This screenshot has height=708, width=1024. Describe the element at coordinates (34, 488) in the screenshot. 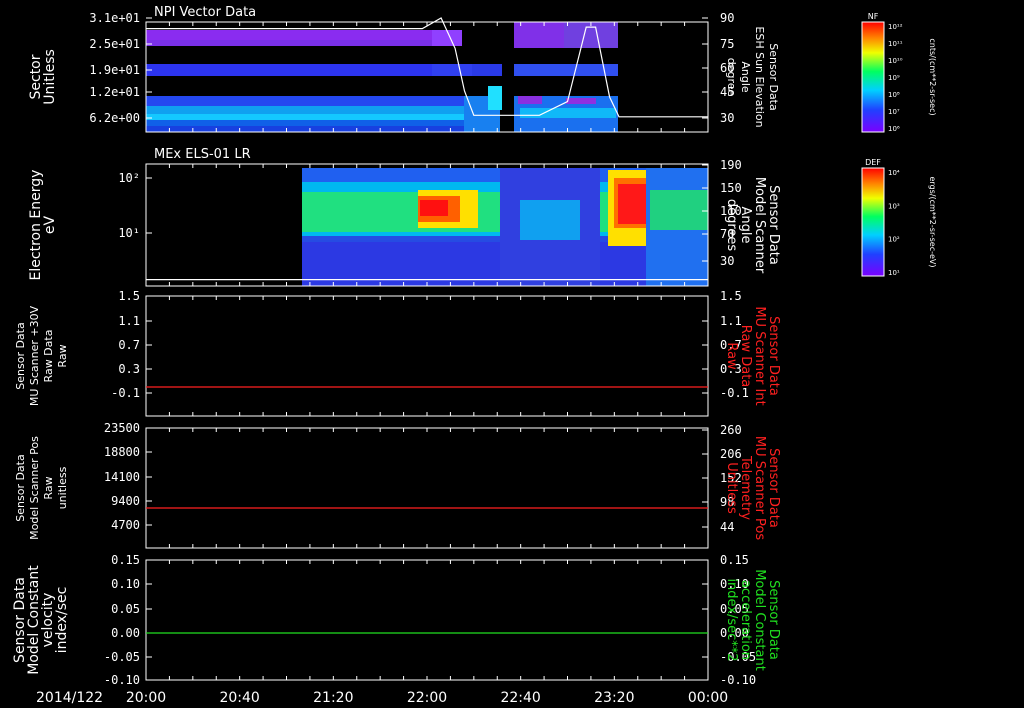

I see `left-axis-label-line: Model Scanner Pos` at that location.